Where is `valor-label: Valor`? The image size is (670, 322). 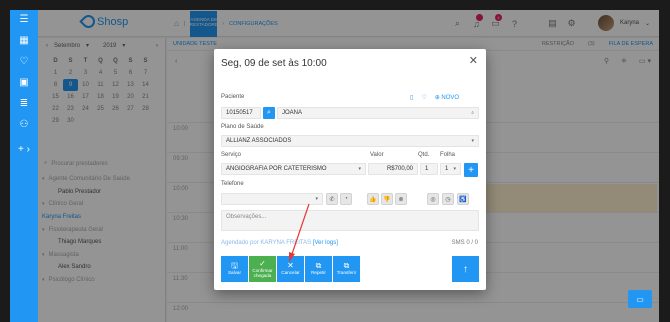 valor-label: Valor is located at coordinates (377, 155).